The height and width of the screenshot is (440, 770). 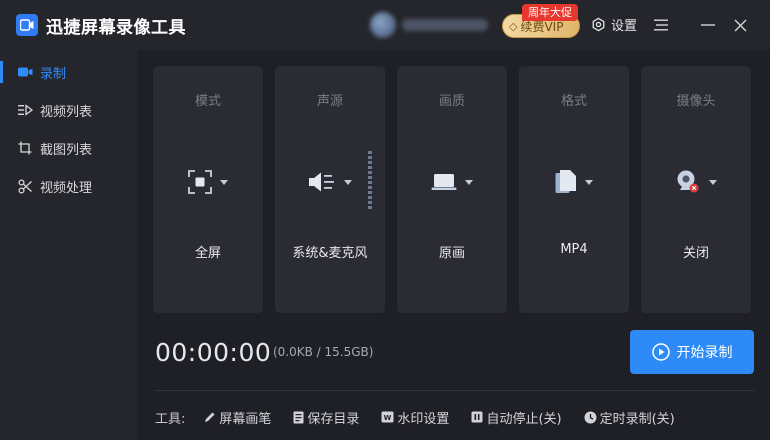 I want to click on card-value: MP4, so click(x=574, y=249).